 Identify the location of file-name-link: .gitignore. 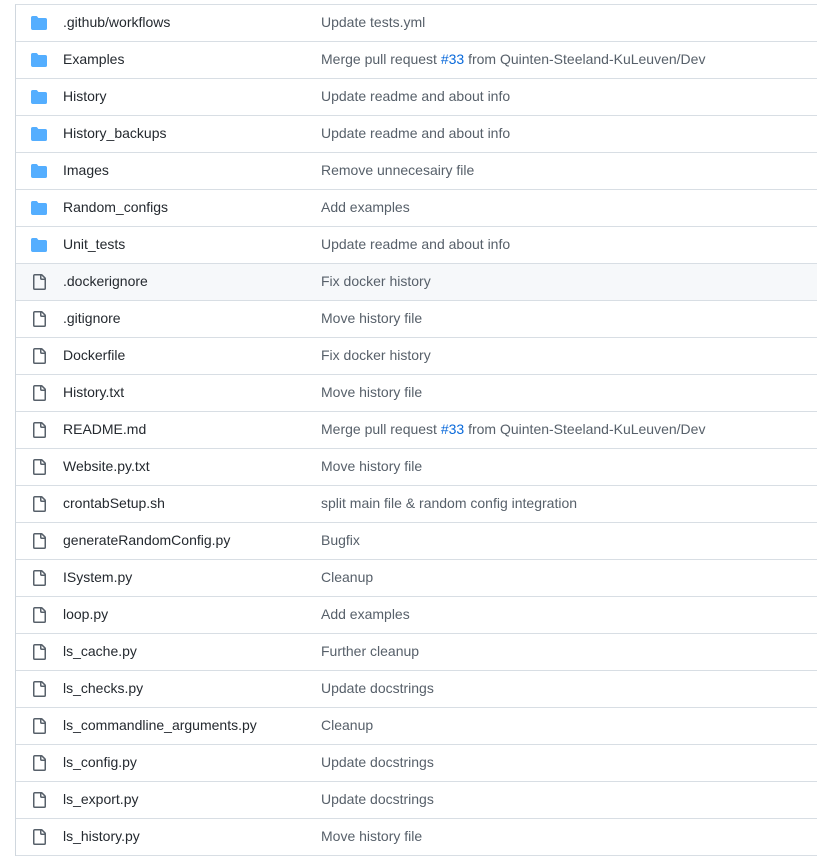
(92, 318).